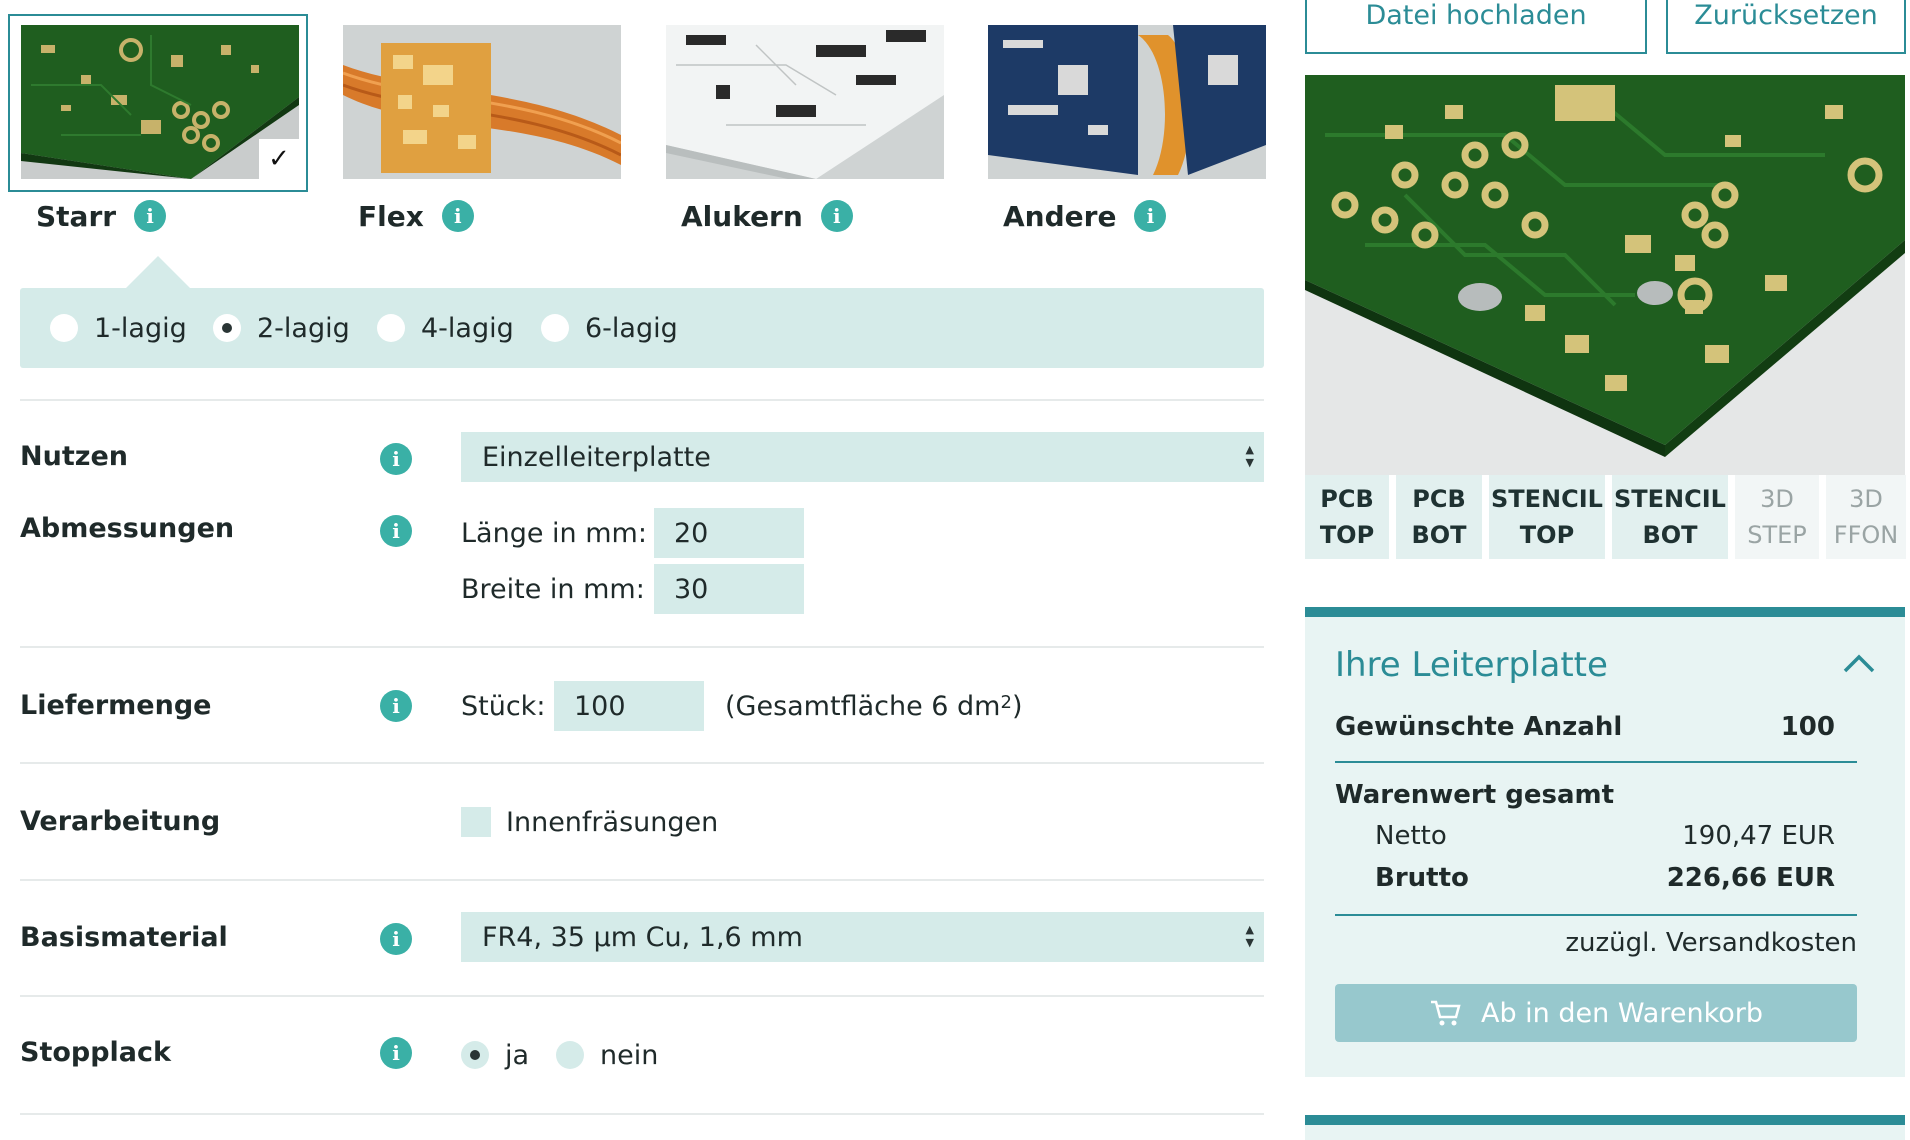  What do you see at coordinates (1585, 836) in the screenshot?
I see `net-row: Netto 190,47 EUR` at bounding box center [1585, 836].